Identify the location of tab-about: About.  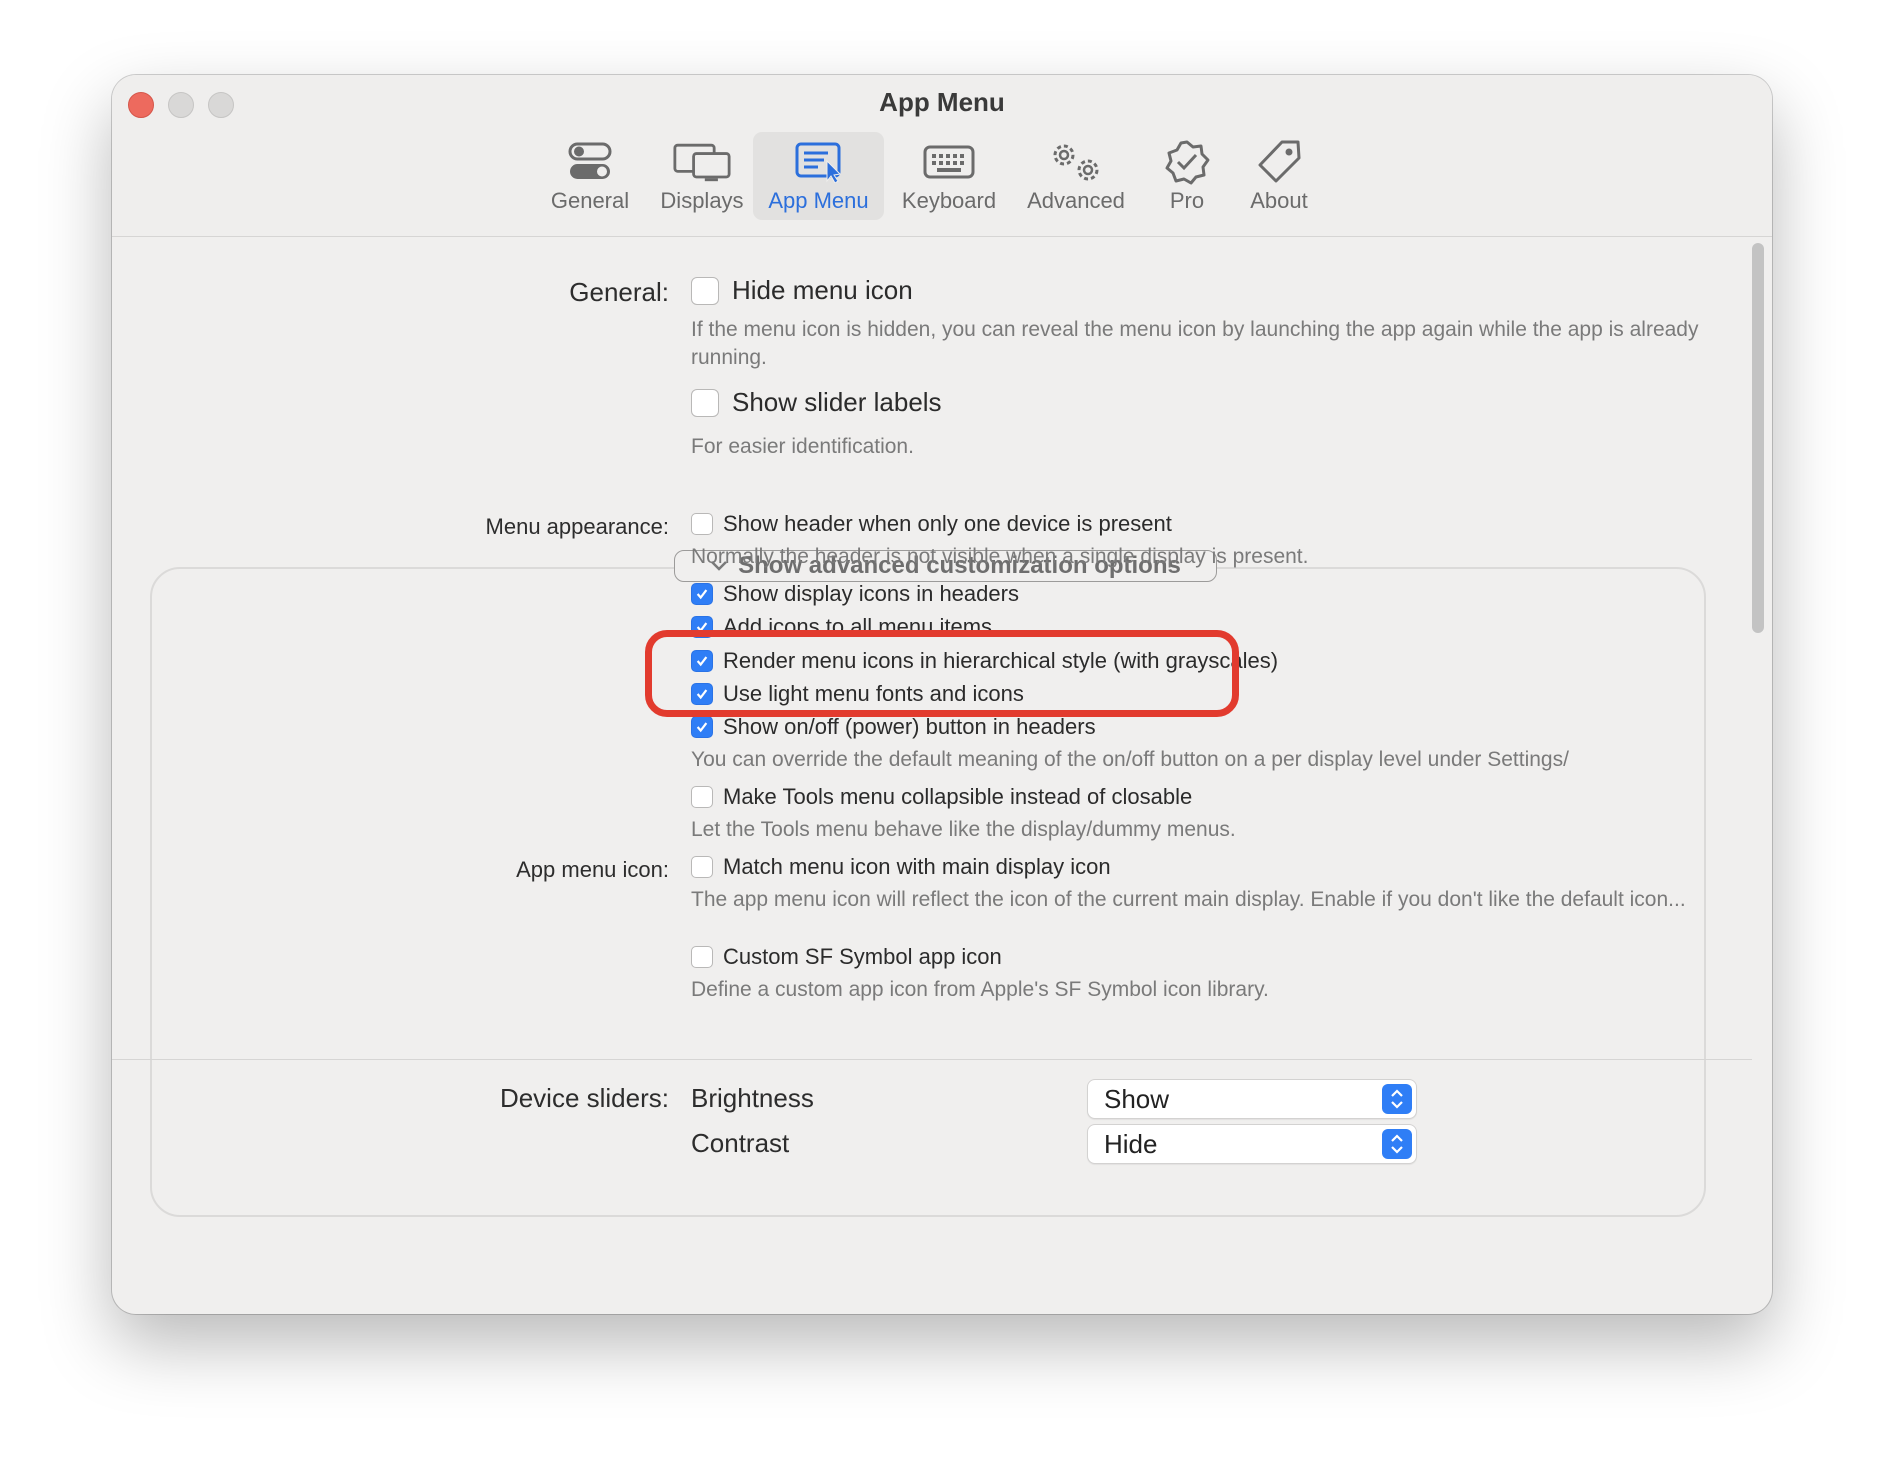
(1279, 176).